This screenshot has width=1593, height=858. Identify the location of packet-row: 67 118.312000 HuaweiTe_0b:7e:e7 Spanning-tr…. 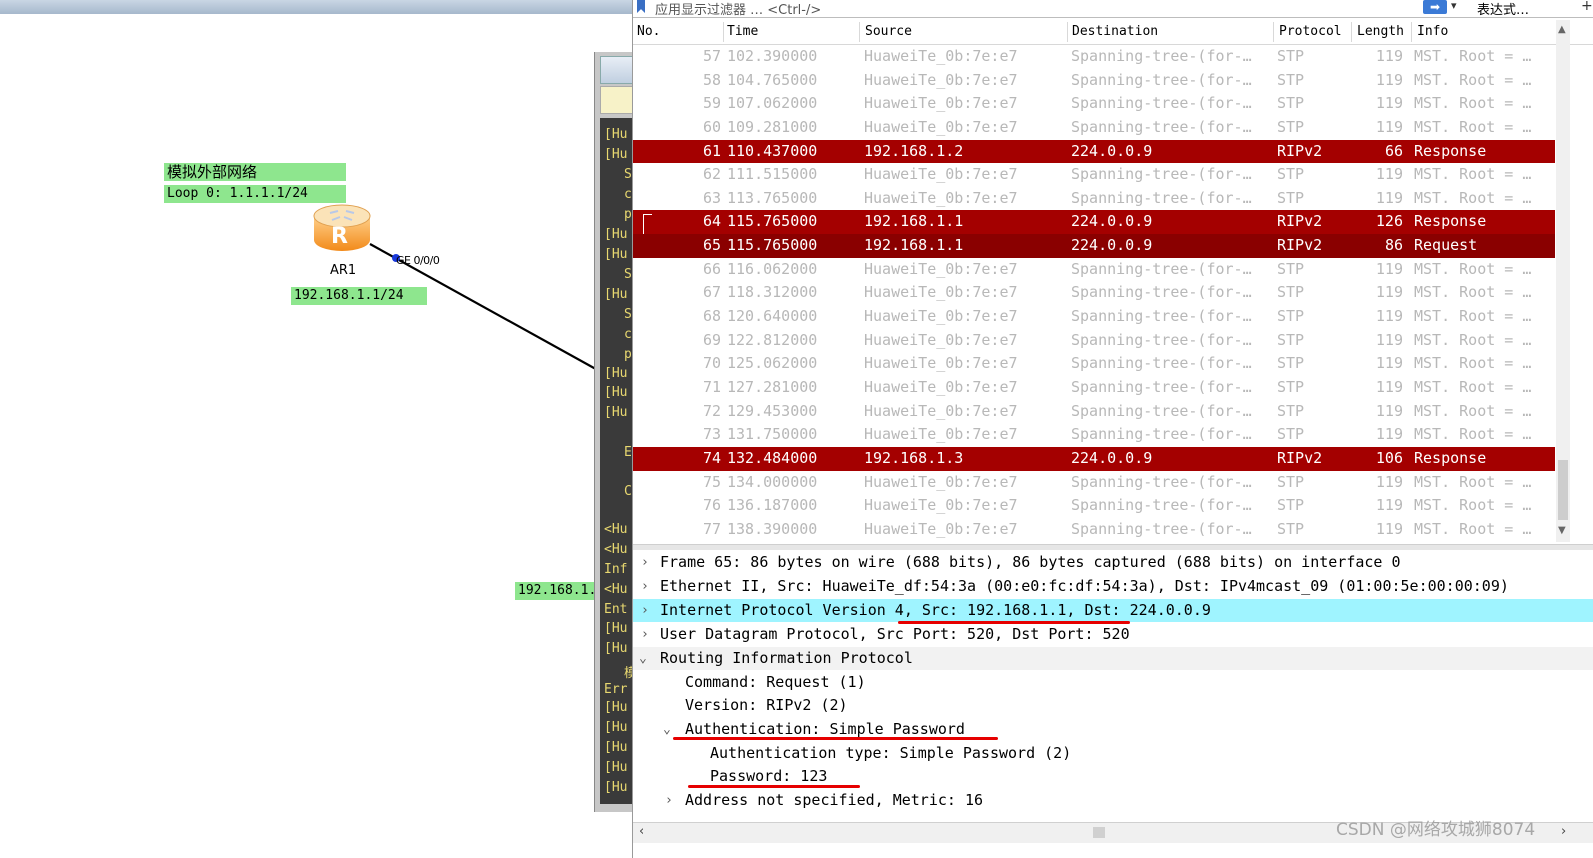
(1094, 293).